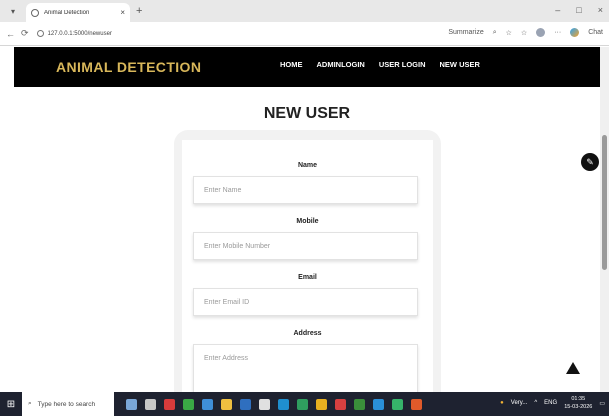 This screenshot has height=416, width=609. I want to click on edge-icon, so click(283, 404).